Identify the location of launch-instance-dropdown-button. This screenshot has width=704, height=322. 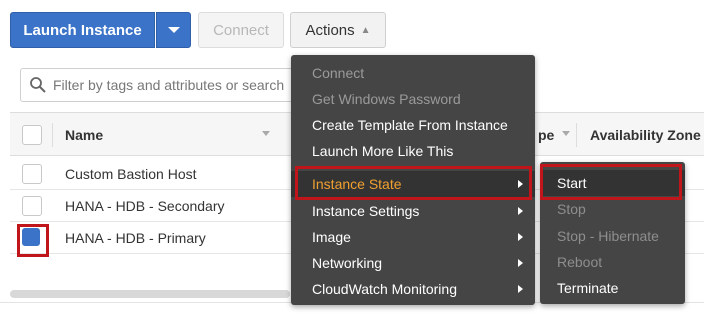
(173, 30).